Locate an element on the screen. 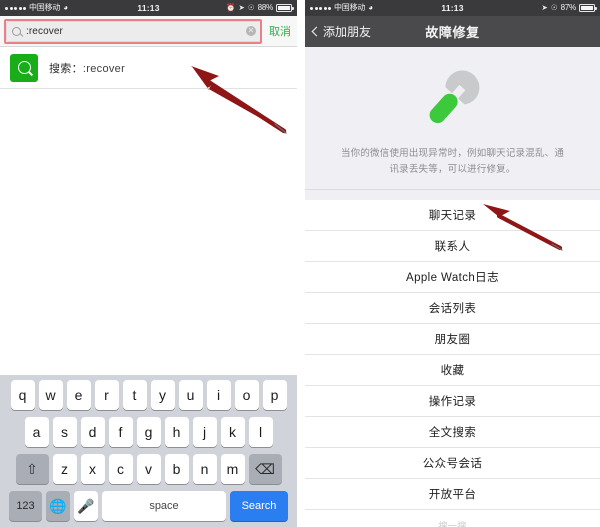 The width and height of the screenshot is (600, 527). option-fulltext-search: 全文搜索 is located at coordinates (452, 433).